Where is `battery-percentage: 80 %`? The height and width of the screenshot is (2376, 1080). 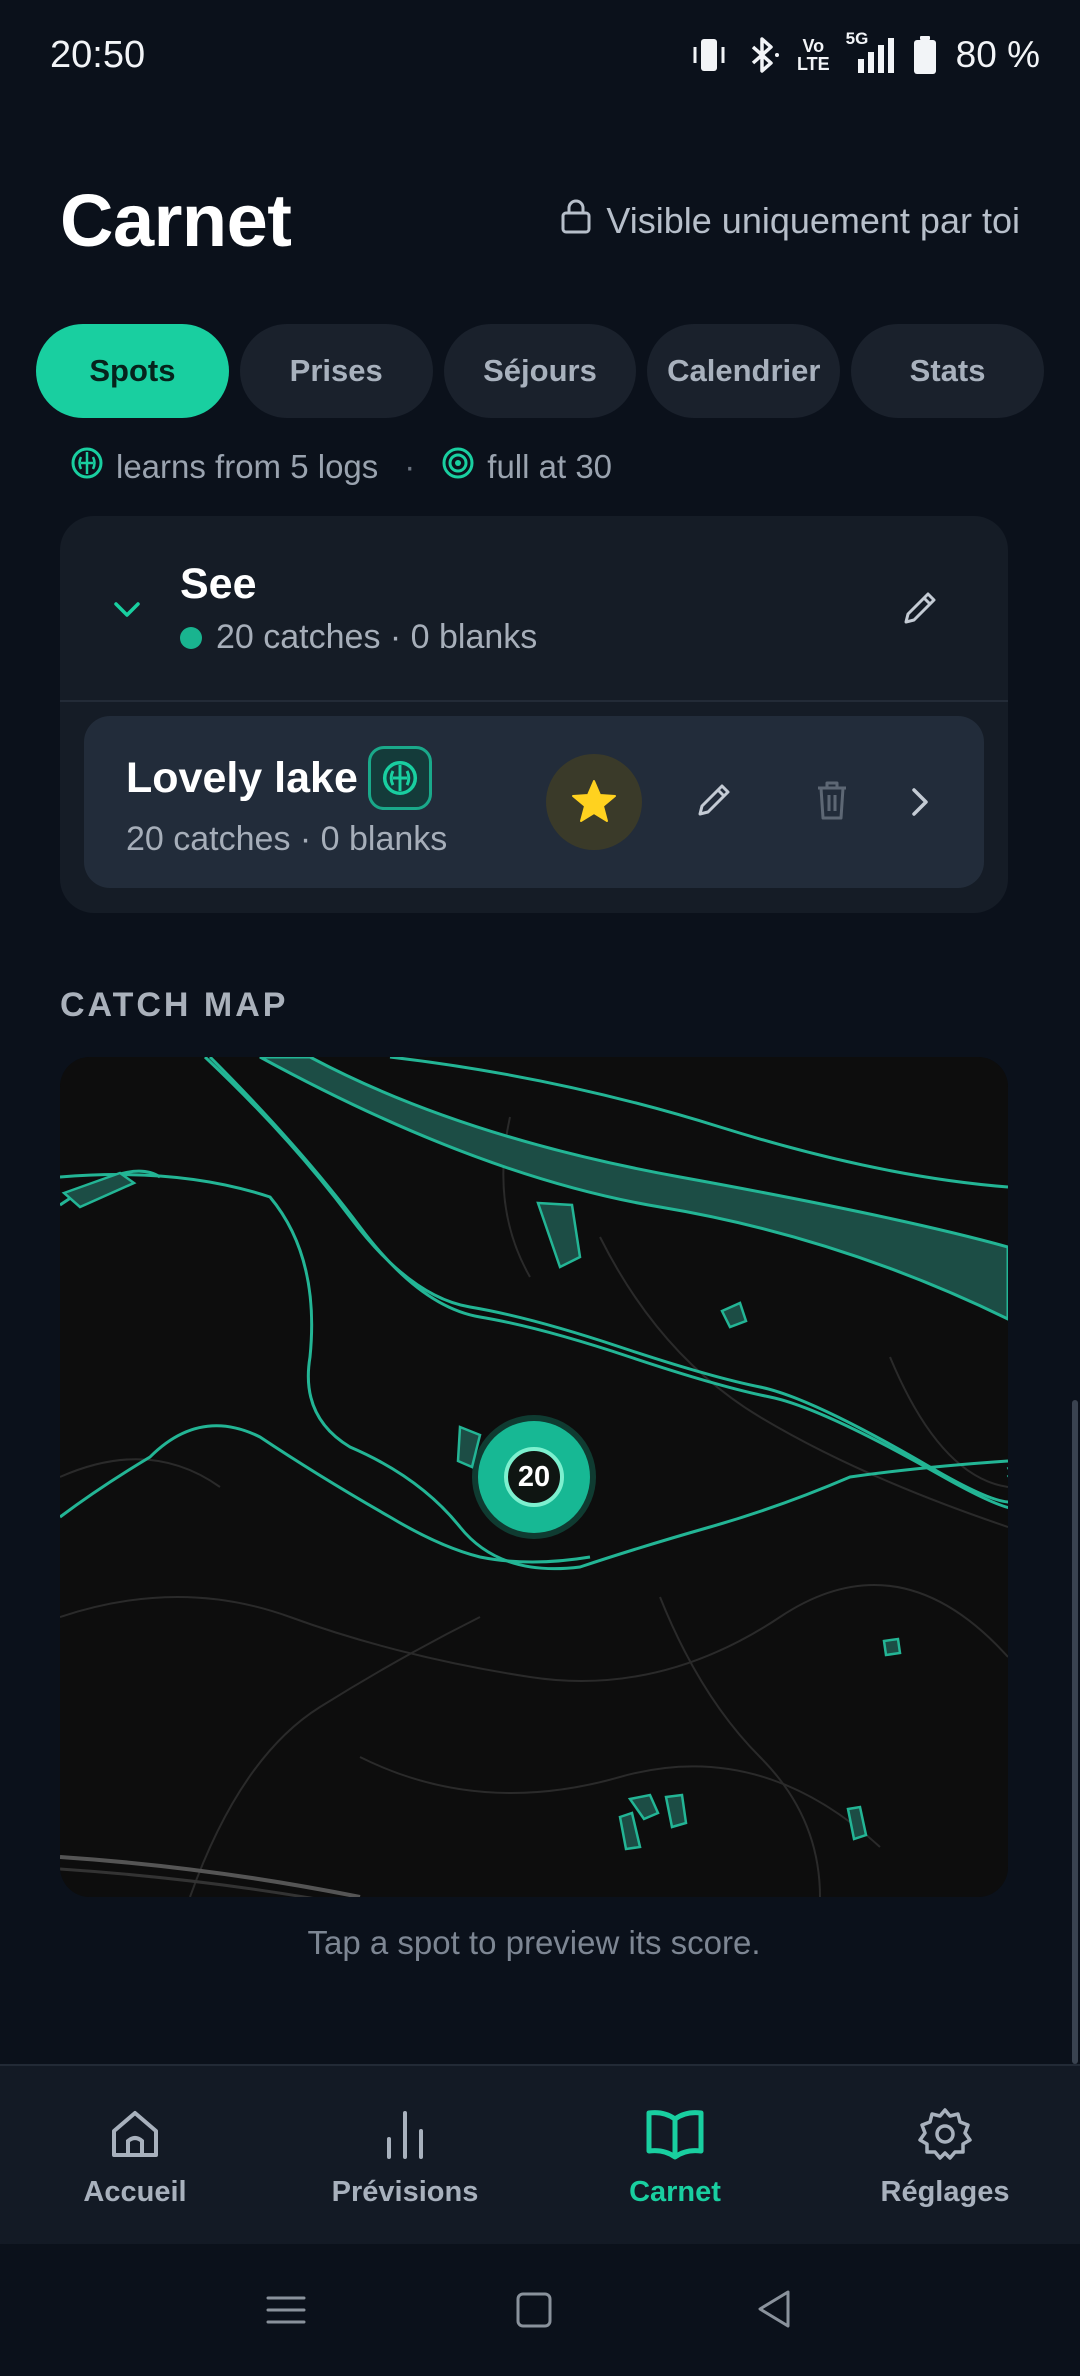 battery-percentage: 80 % is located at coordinates (997, 54).